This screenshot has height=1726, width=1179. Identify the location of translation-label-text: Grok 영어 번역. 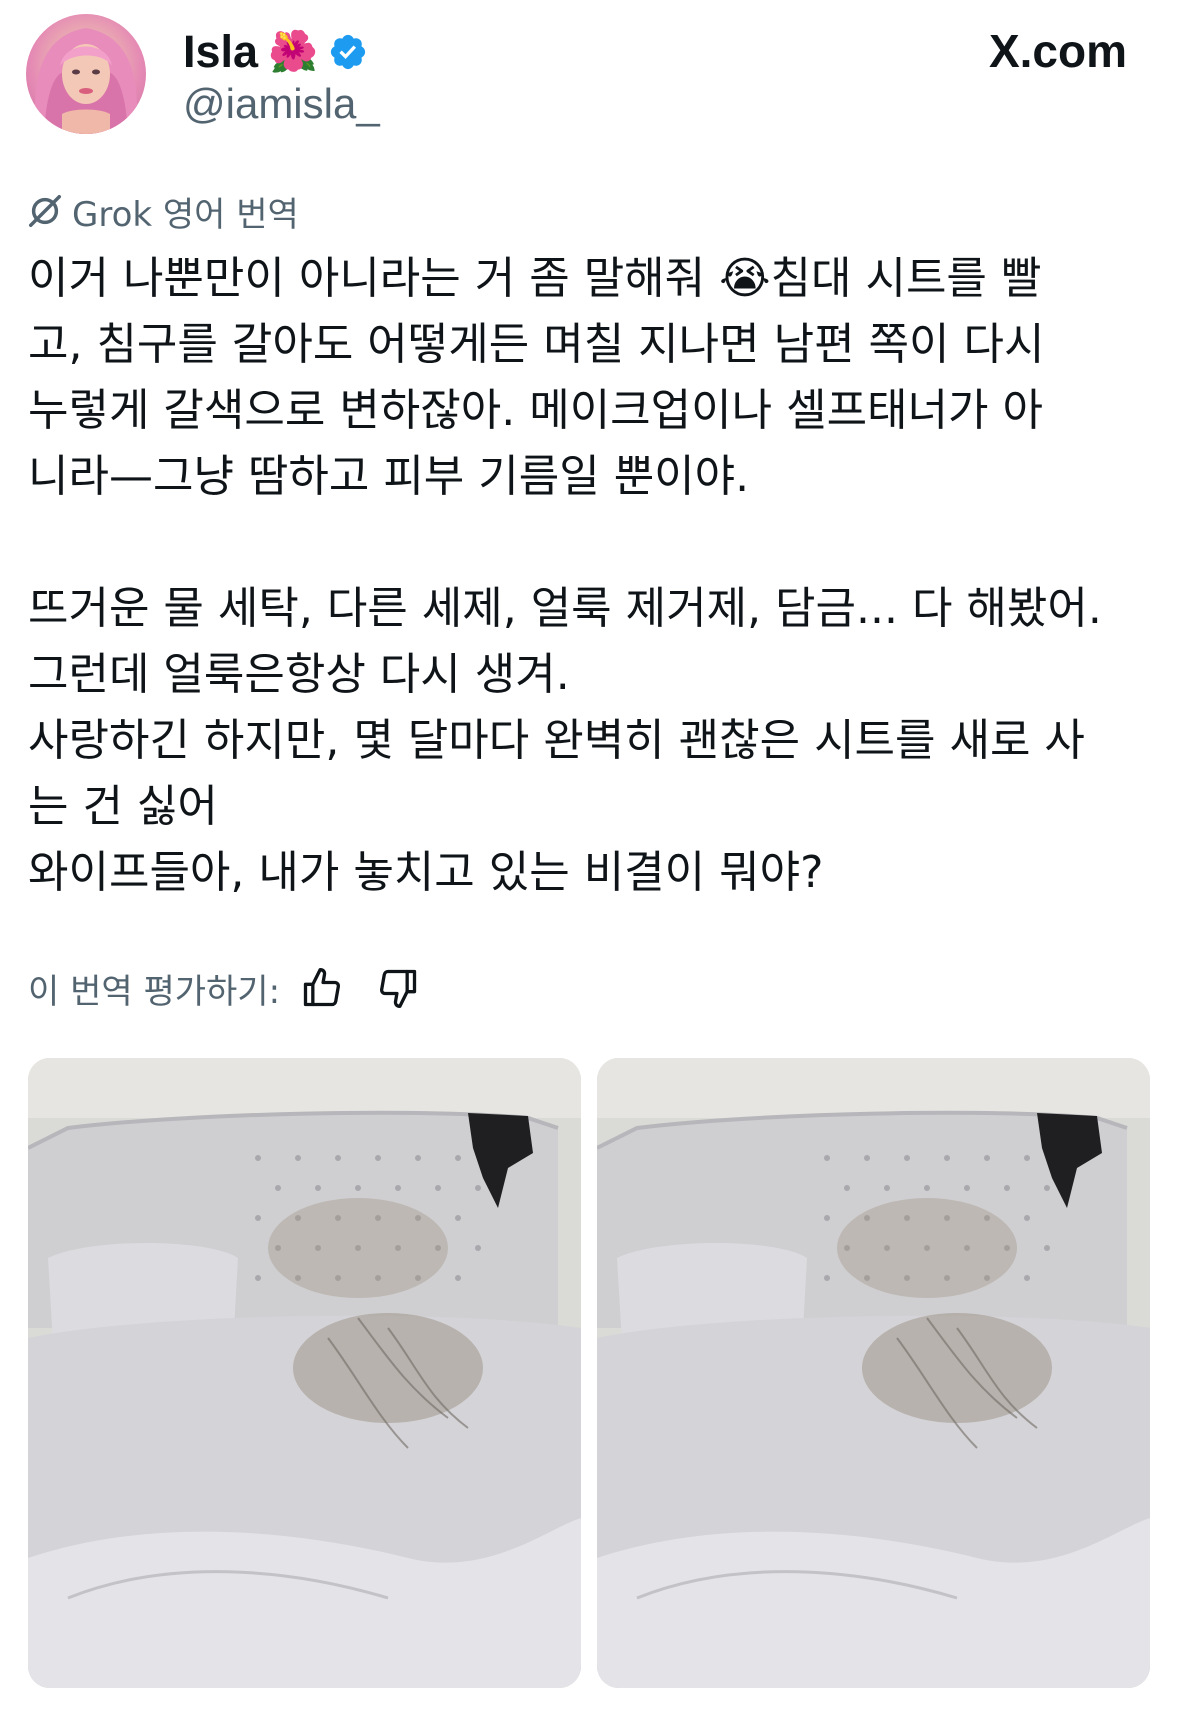
(185, 214).